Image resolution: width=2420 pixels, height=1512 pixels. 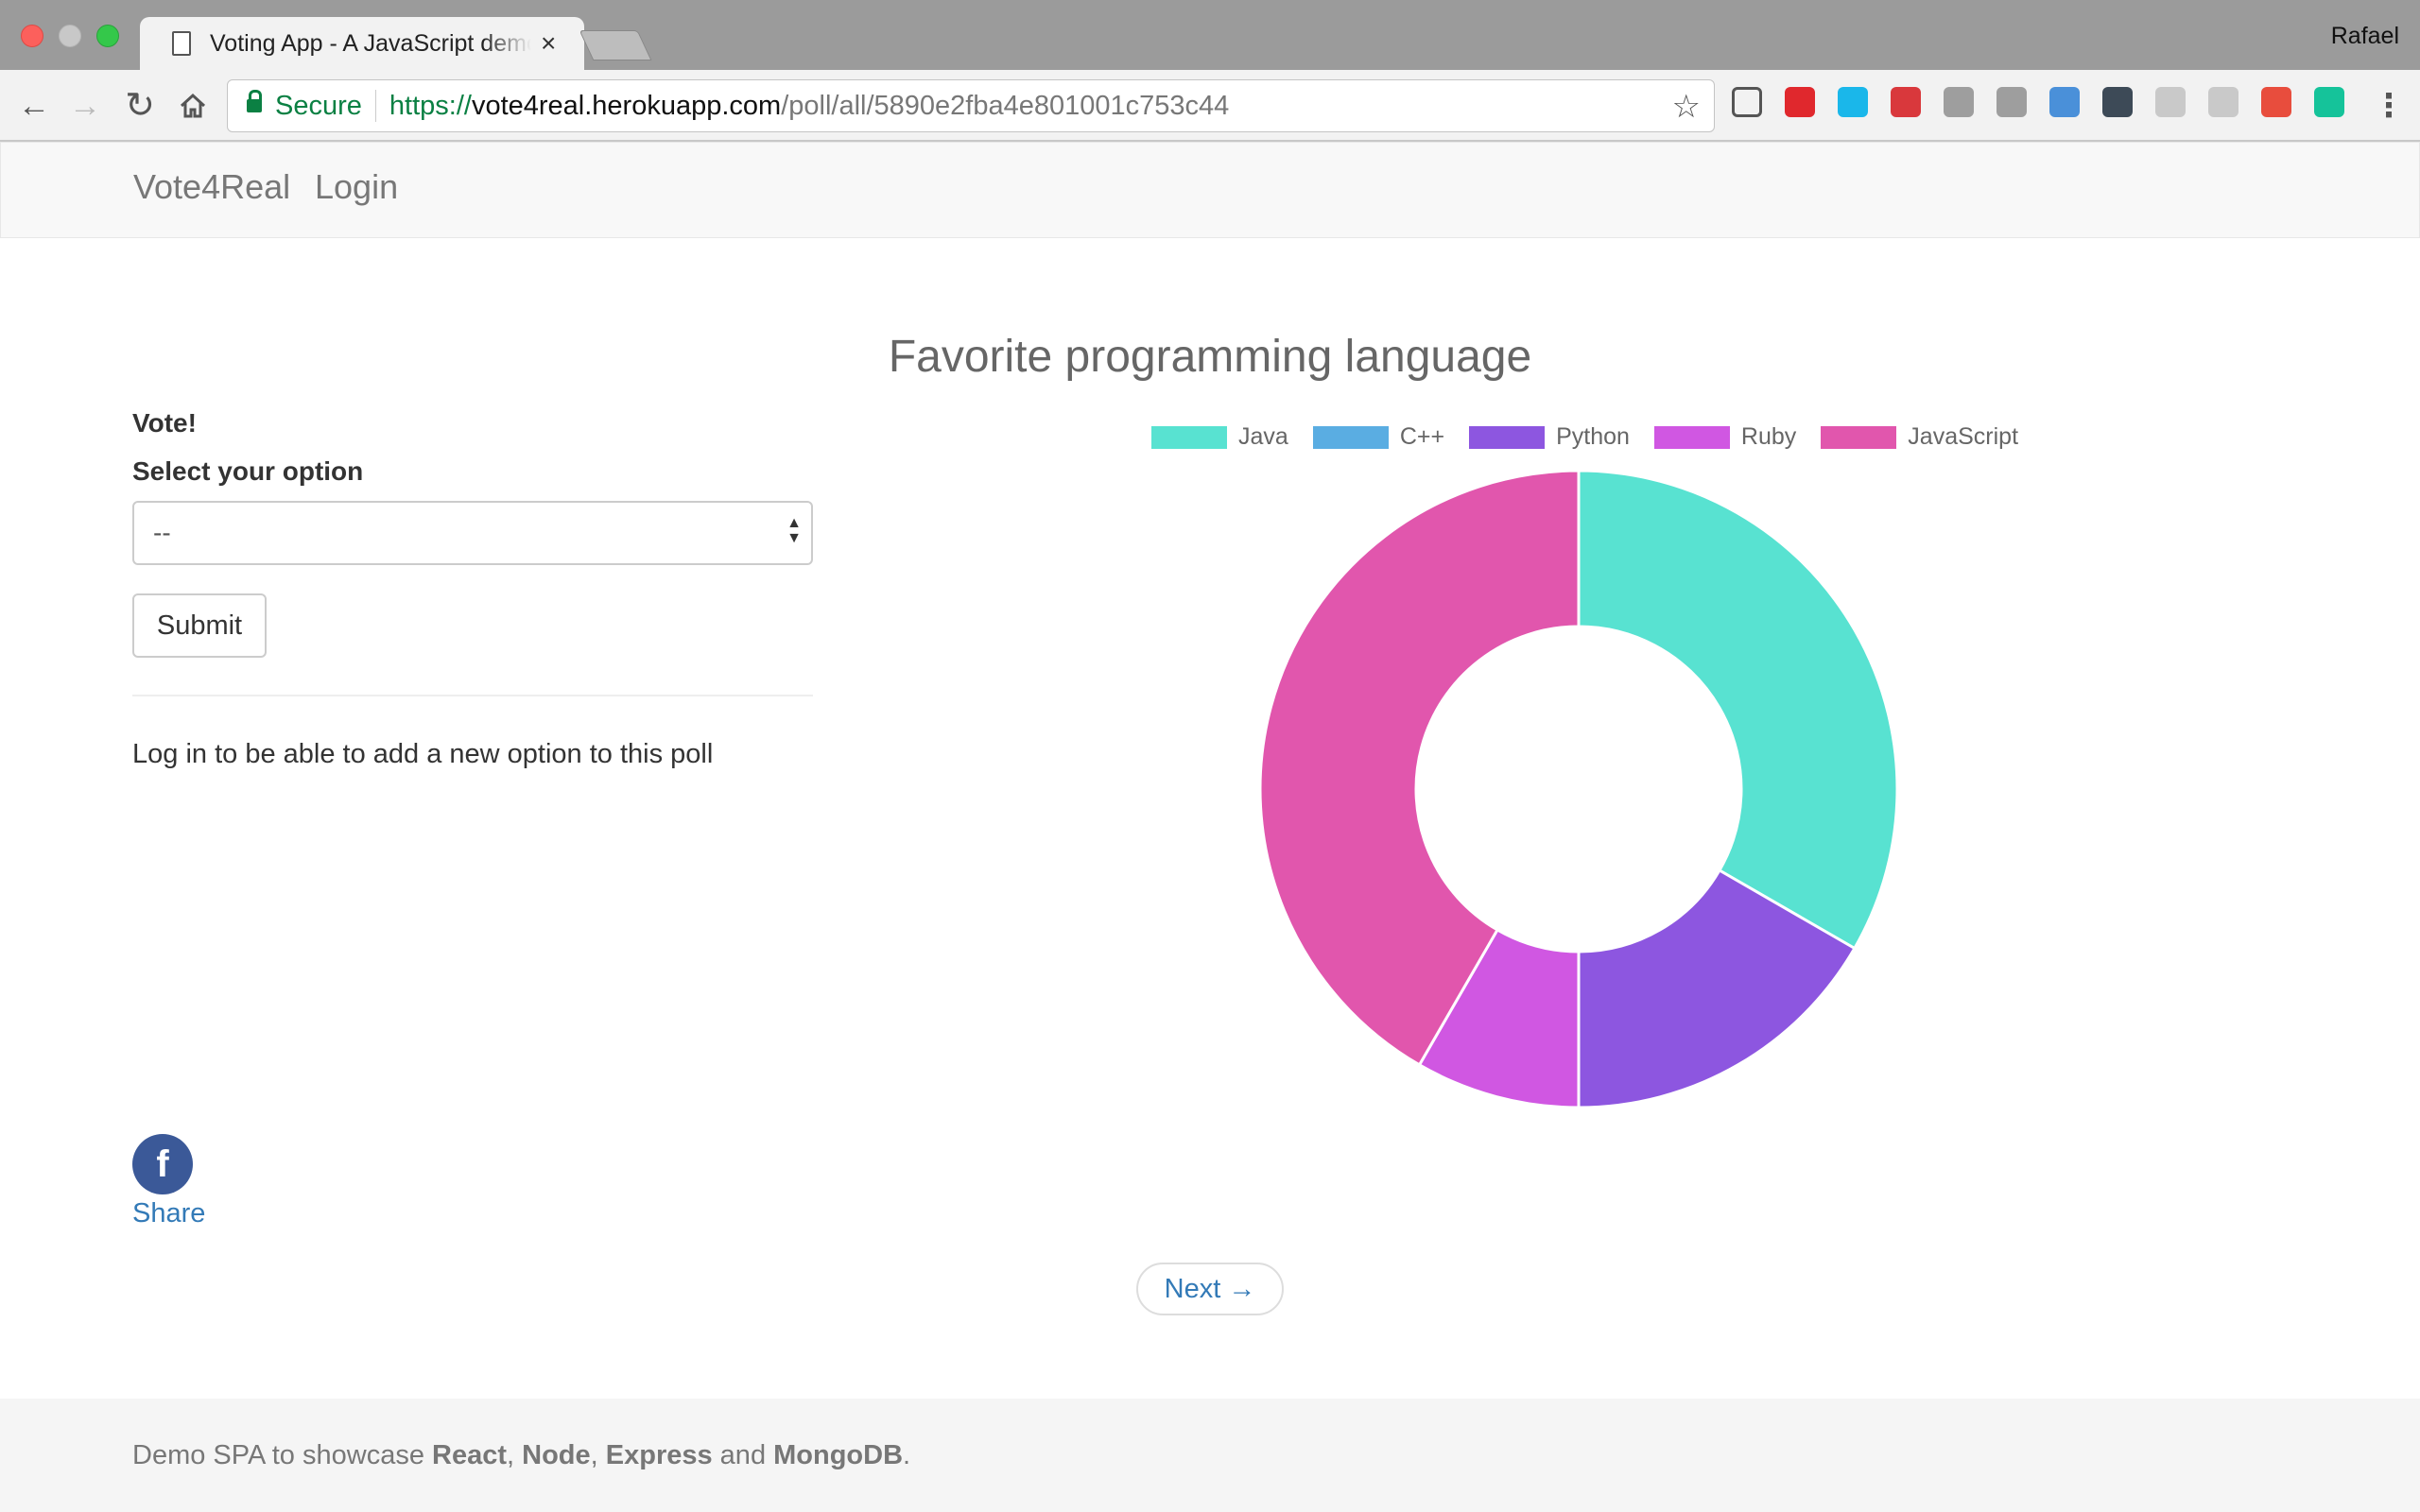 What do you see at coordinates (430, 105) in the screenshot?
I see `url-scheme: https://` at bounding box center [430, 105].